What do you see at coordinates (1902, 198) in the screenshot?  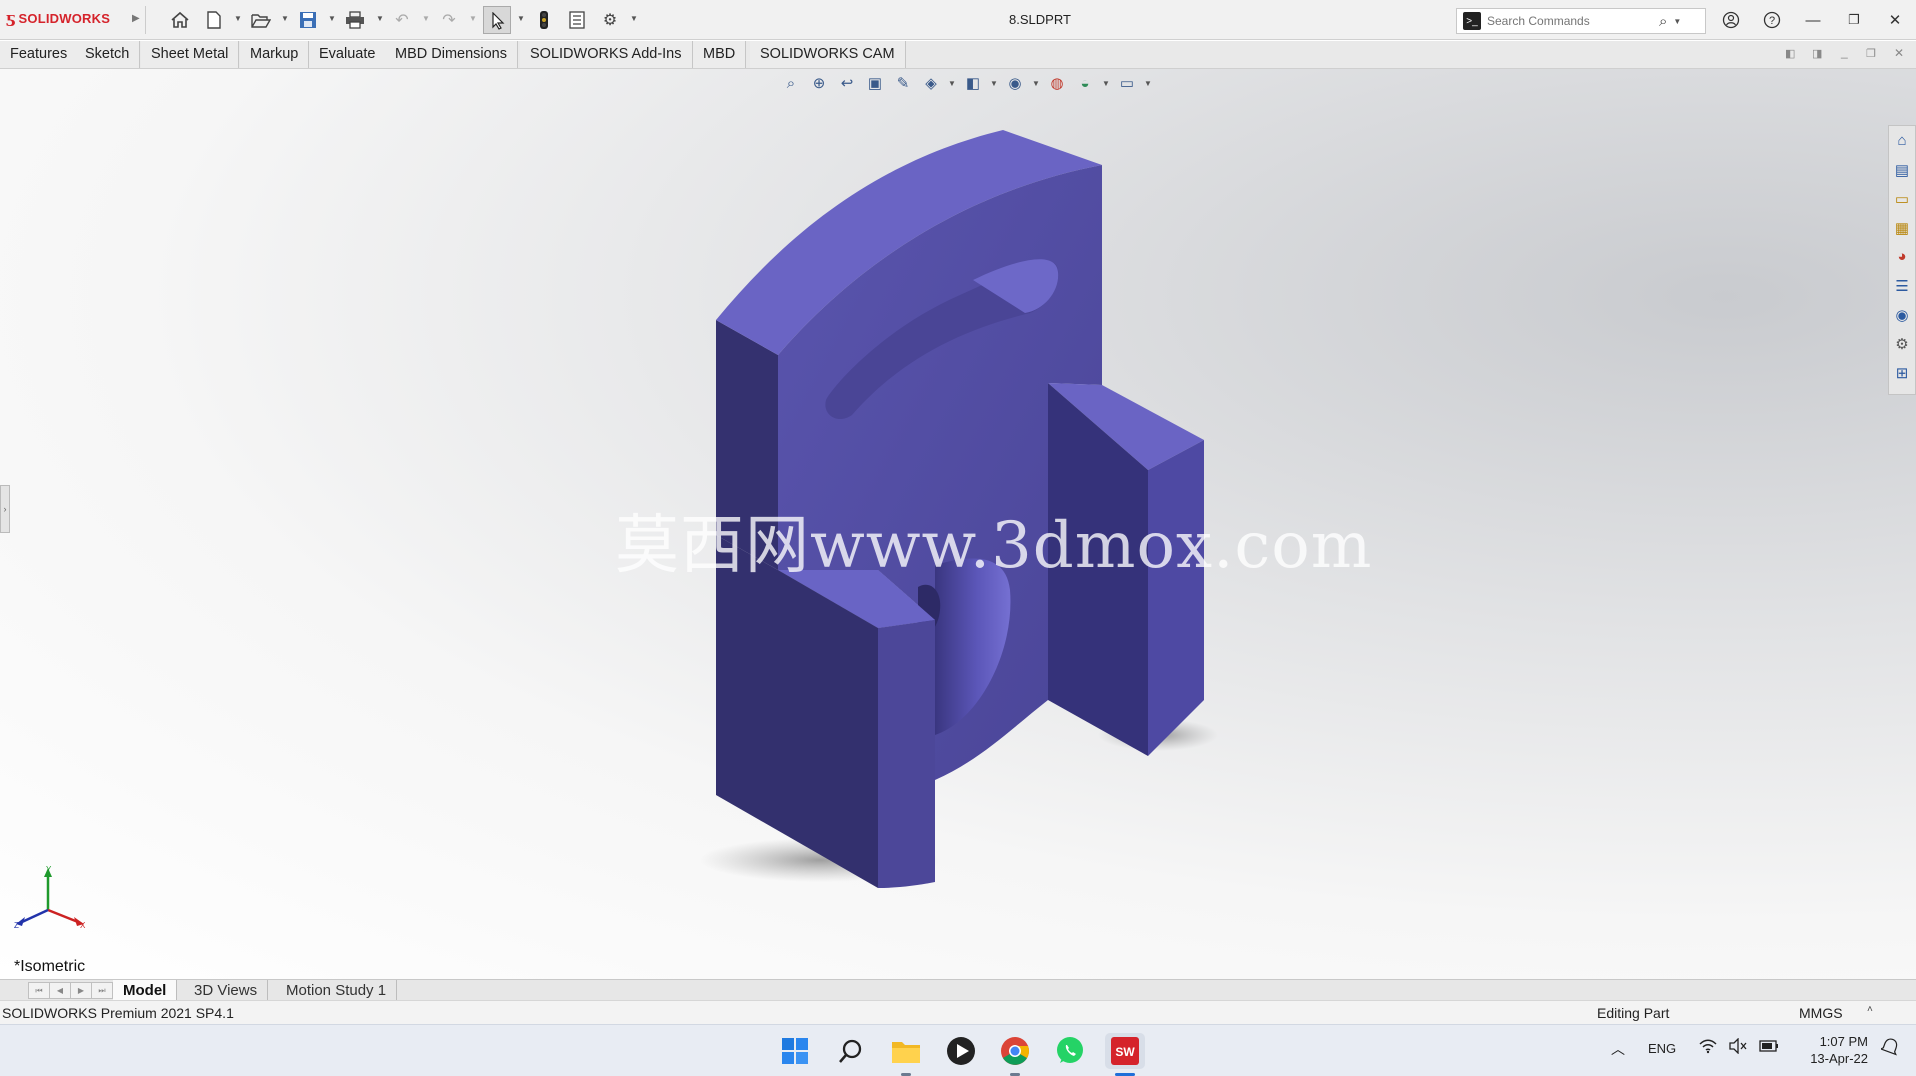 I see `file-explorer-icon: ▭` at bounding box center [1902, 198].